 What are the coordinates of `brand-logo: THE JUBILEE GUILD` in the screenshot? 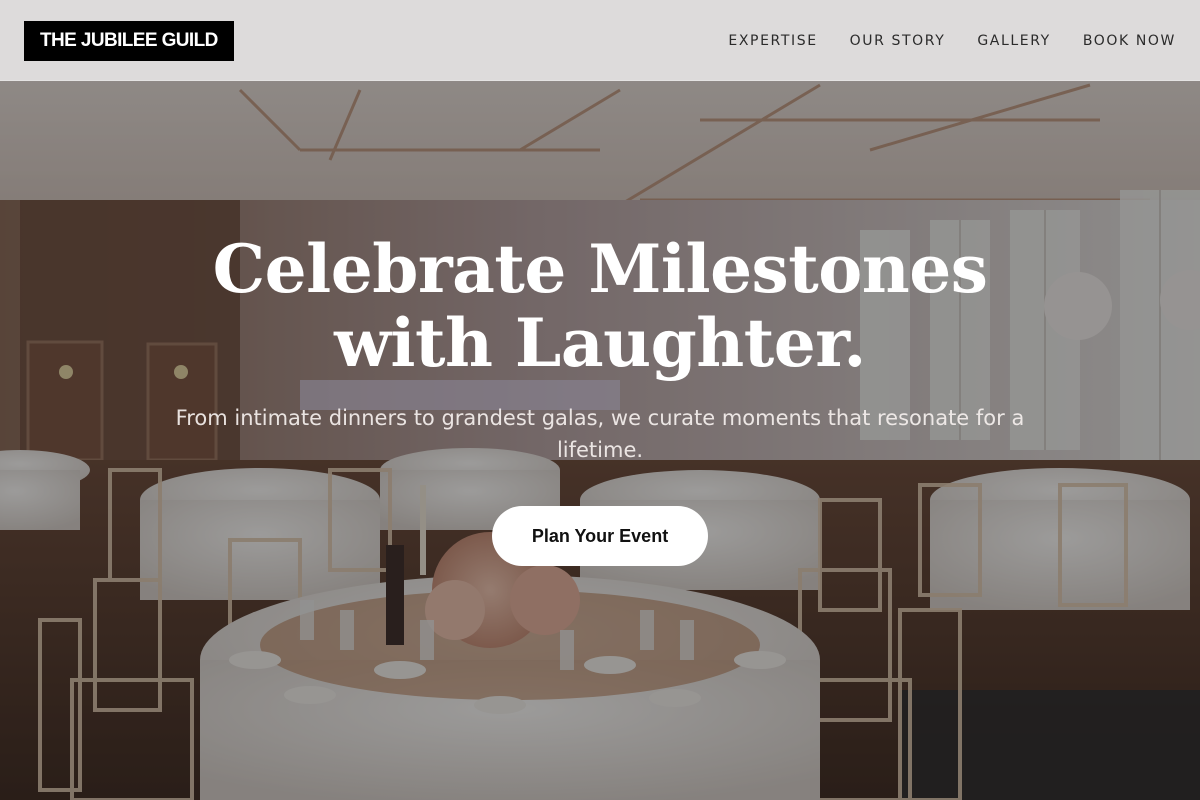 It's located at (129, 40).